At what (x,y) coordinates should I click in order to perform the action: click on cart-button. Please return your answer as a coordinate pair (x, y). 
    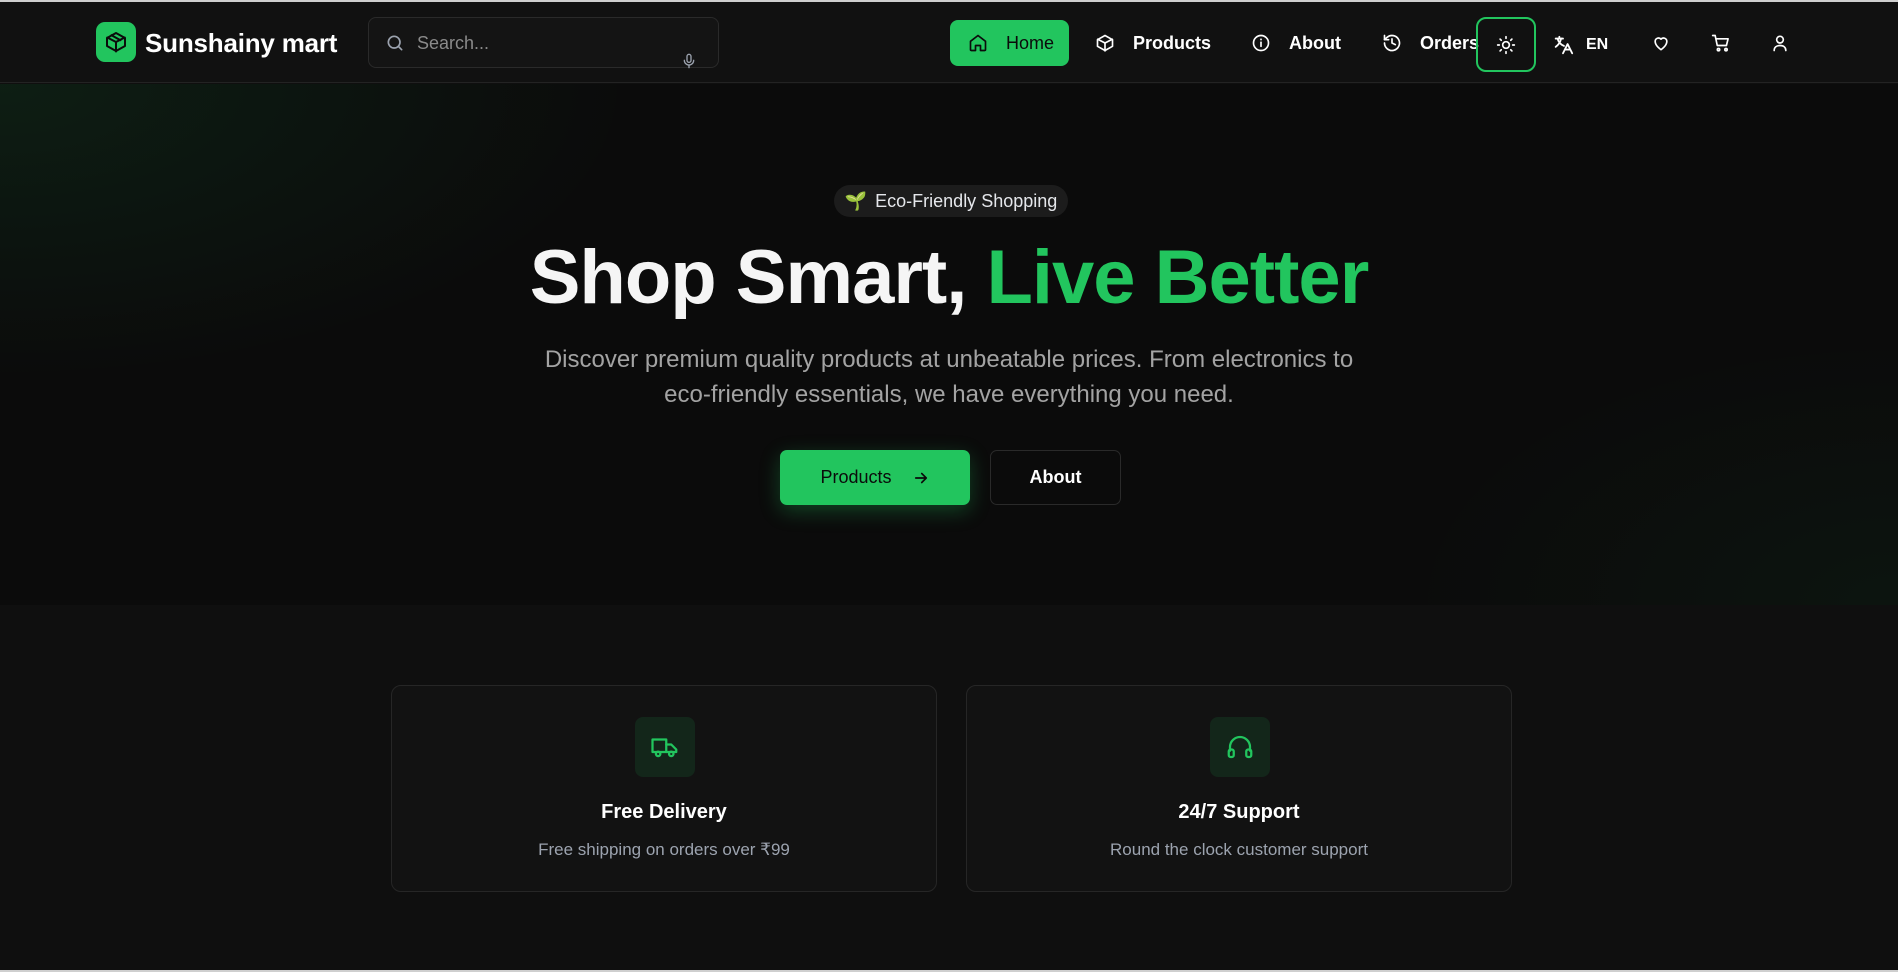
    Looking at the image, I should click on (1721, 43).